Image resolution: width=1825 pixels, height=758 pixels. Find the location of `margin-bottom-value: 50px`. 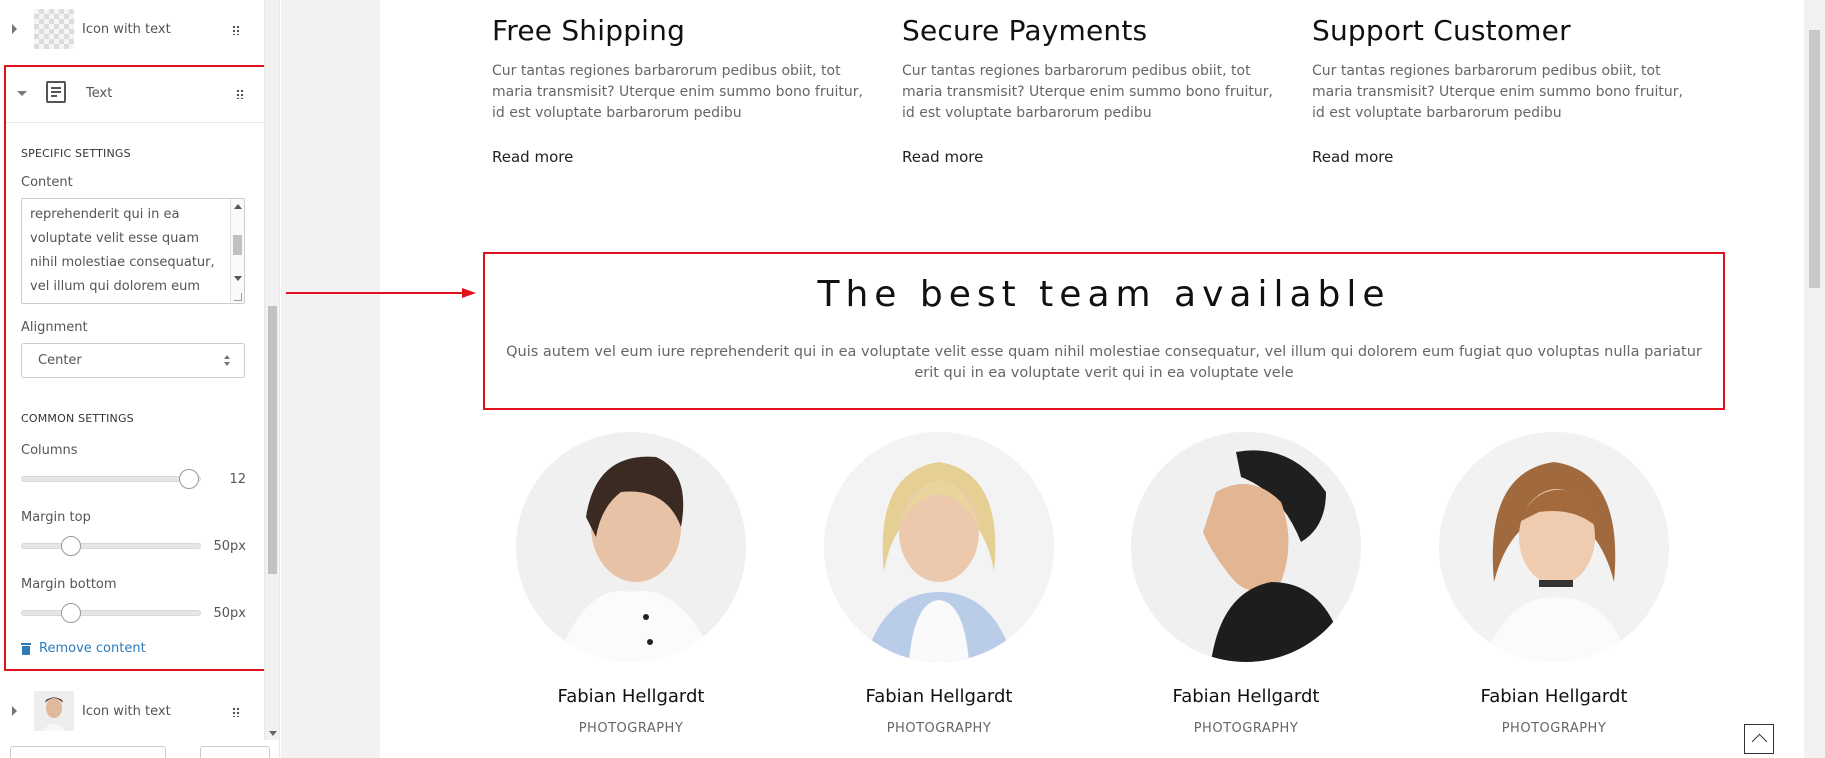

margin-bottom-value: 50px is located at coordinates (230, 613).